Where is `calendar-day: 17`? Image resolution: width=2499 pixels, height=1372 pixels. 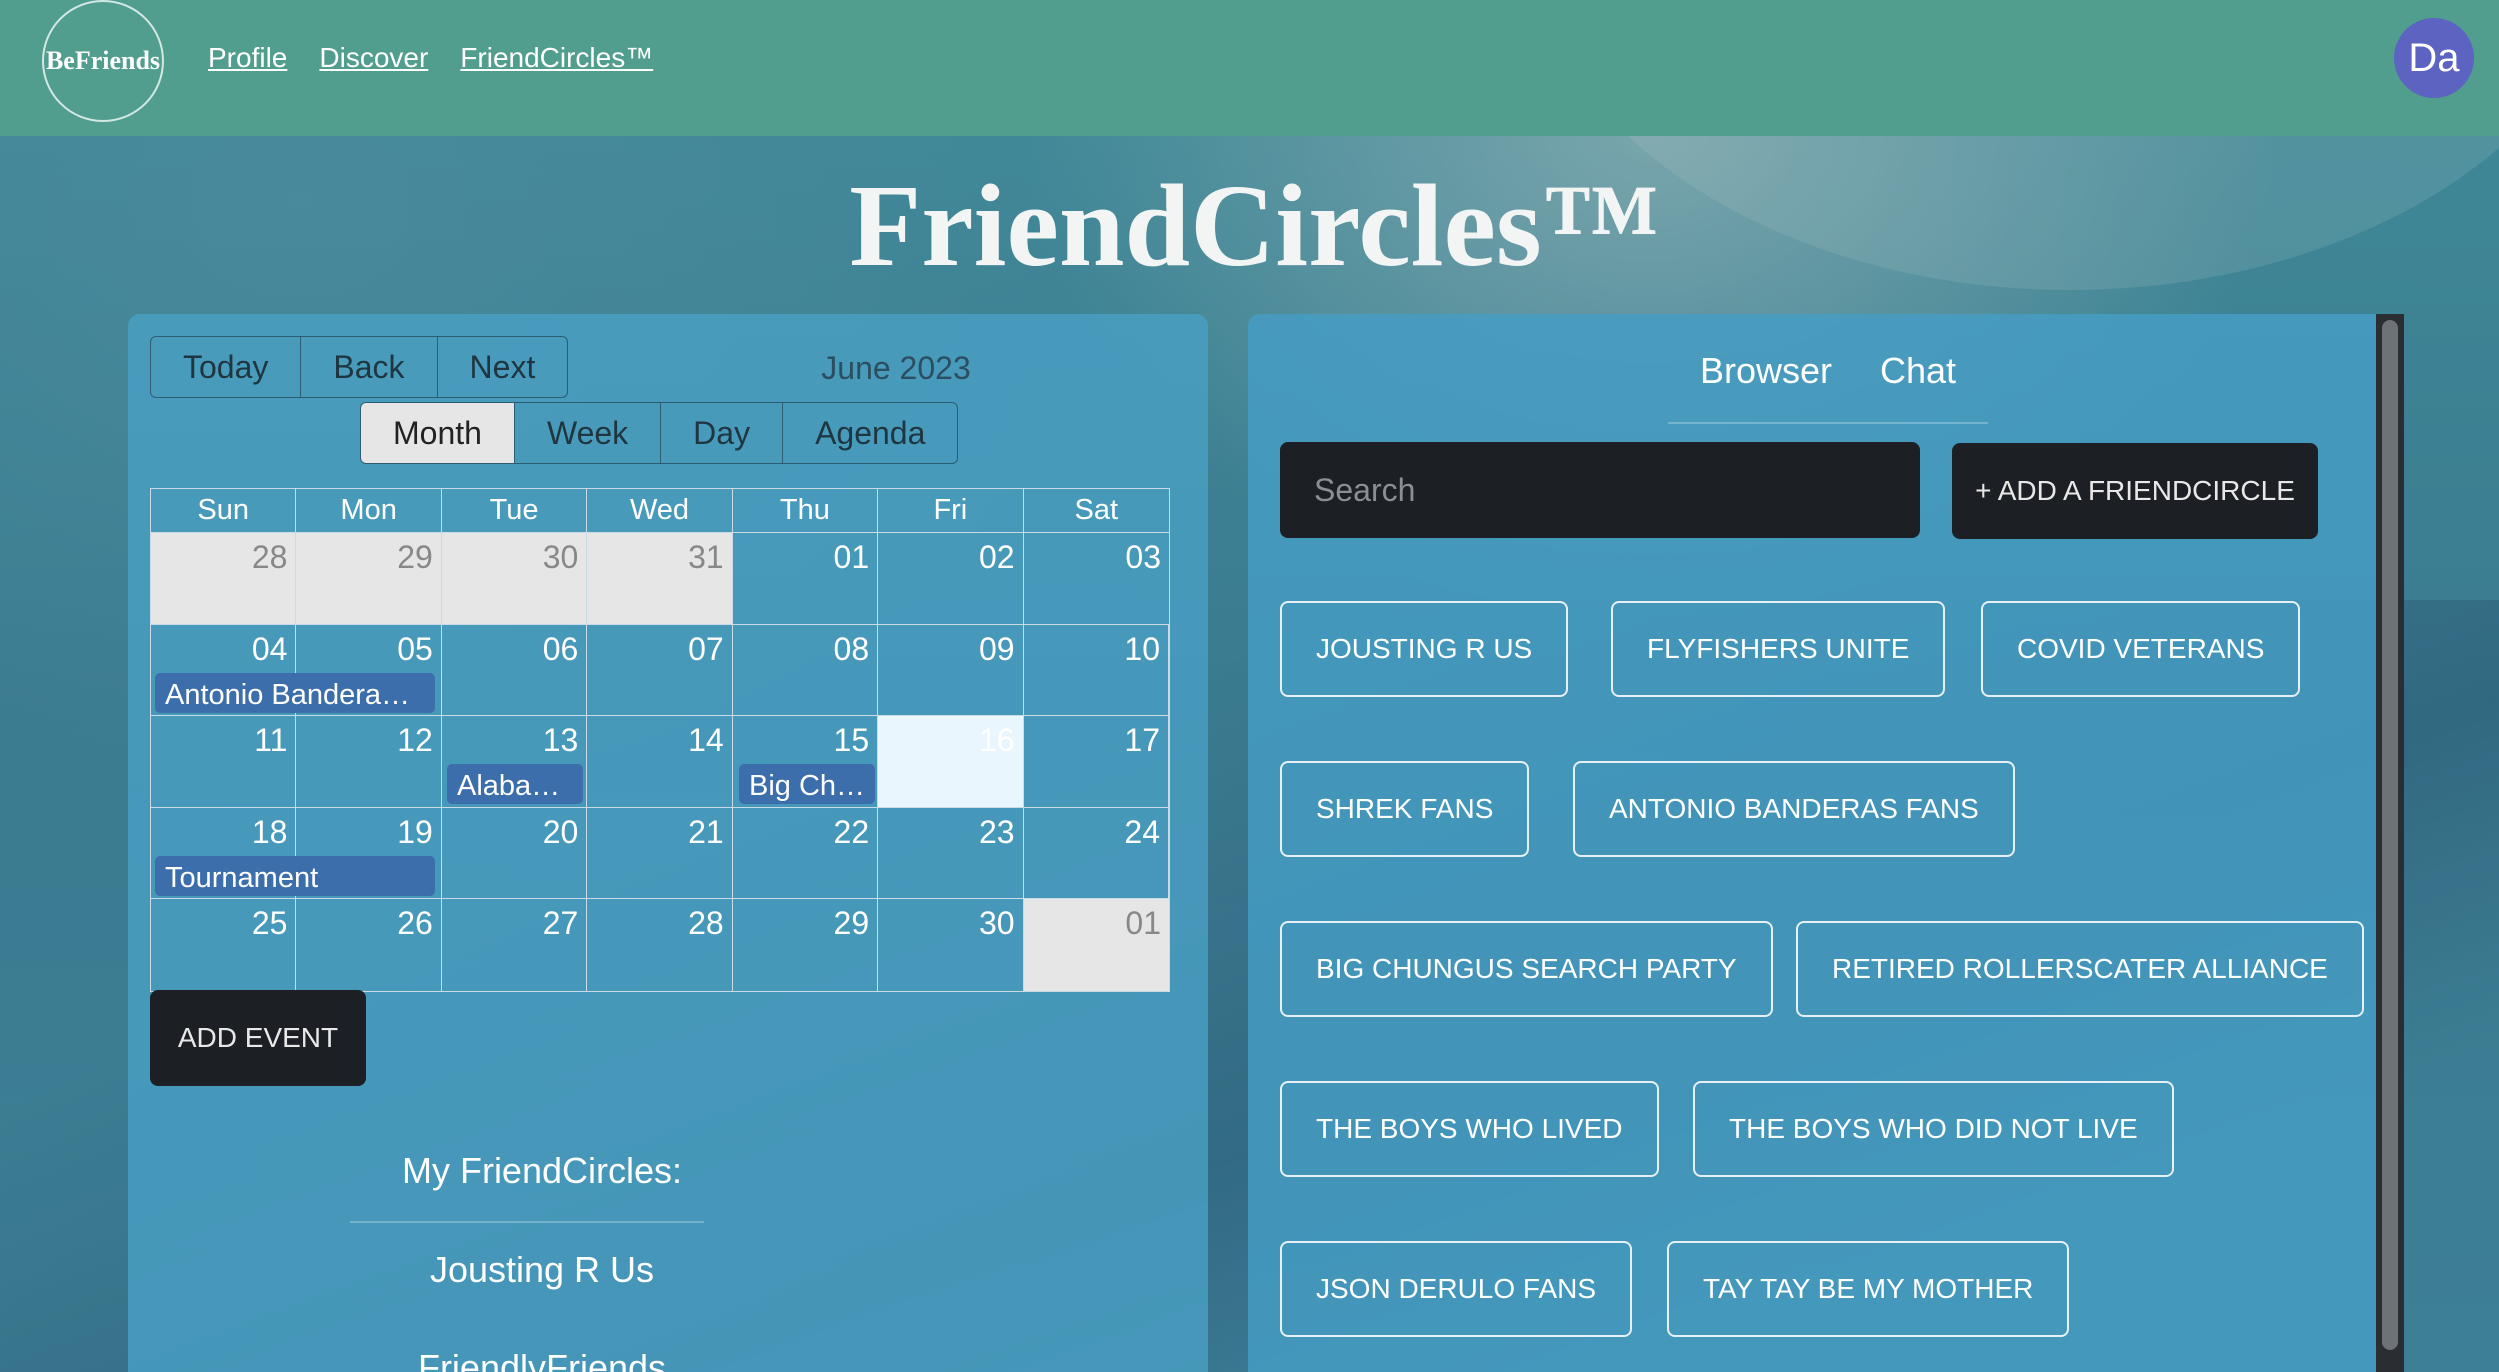
calendar-day: 17 is located at coordinates (1096, 761).